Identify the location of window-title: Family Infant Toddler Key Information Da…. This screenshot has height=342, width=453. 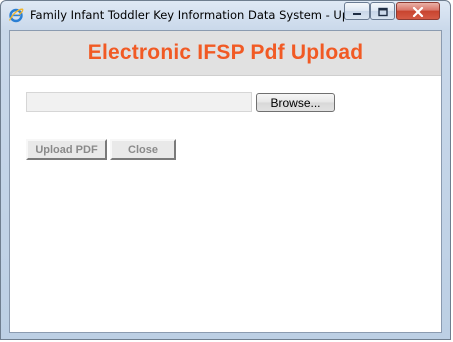
(195, 15).